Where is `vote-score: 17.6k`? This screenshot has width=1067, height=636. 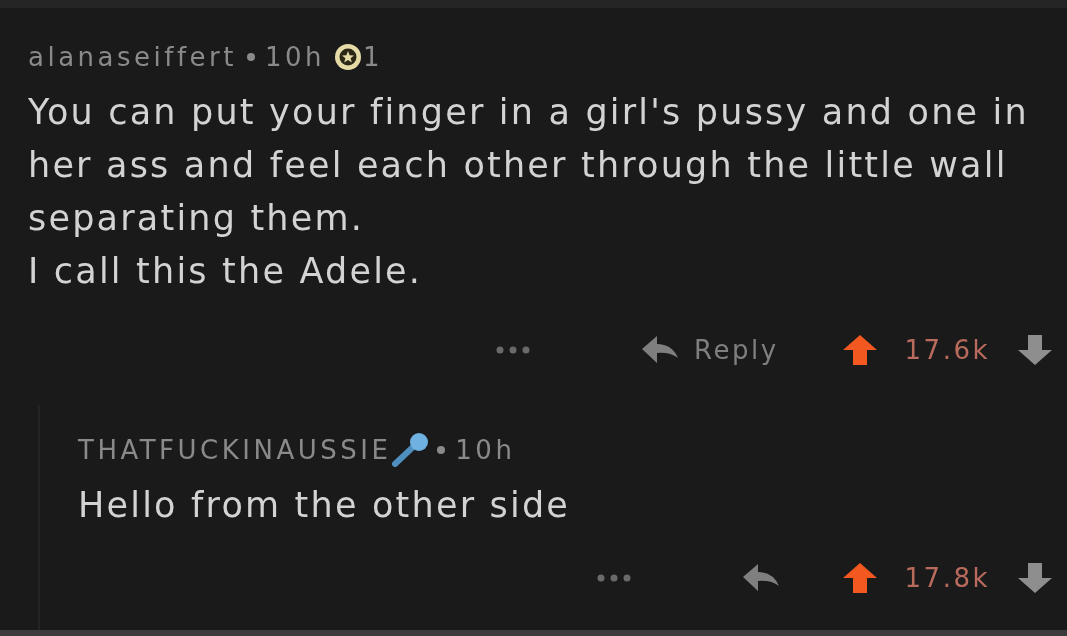 vote-score: 17.6k is located at coordinates (947, 350).